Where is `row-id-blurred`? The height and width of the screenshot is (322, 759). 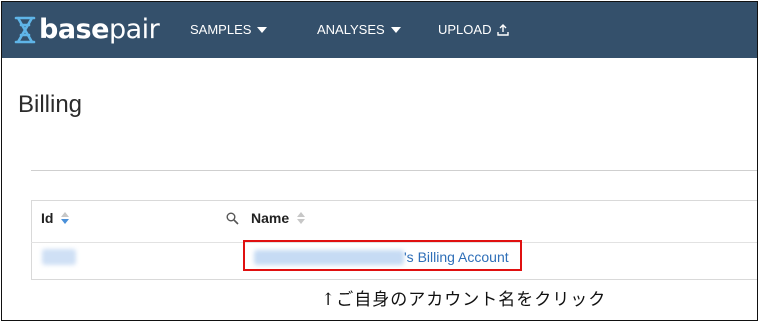
row-id-blurred is located at coordinates (59, 257).